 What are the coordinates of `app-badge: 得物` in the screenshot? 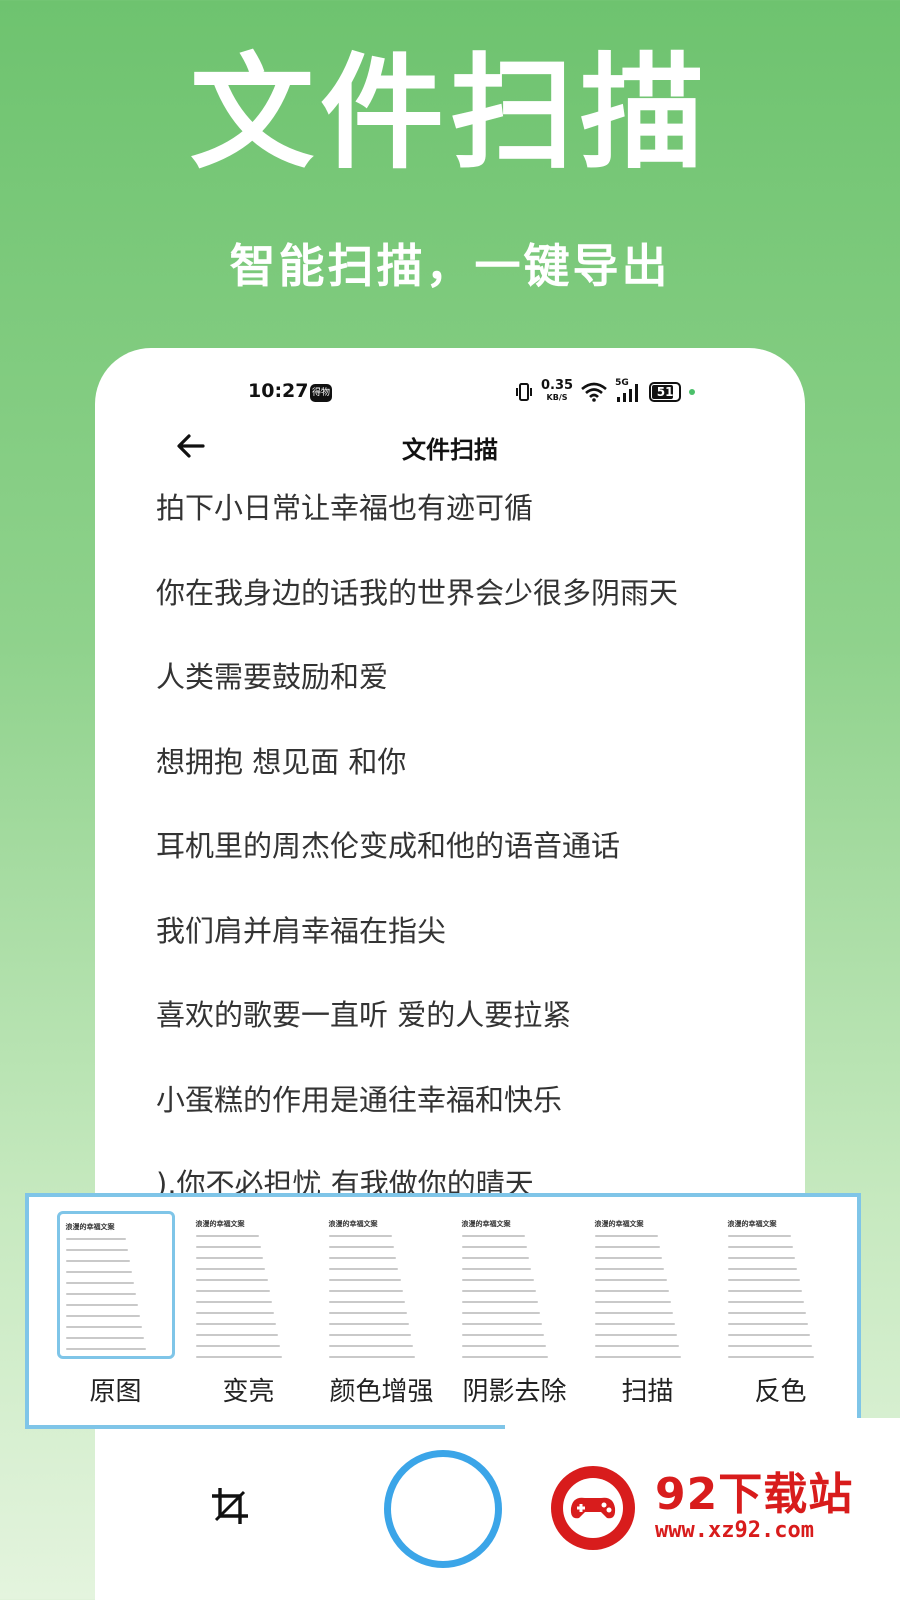 It's located at (321, 393).